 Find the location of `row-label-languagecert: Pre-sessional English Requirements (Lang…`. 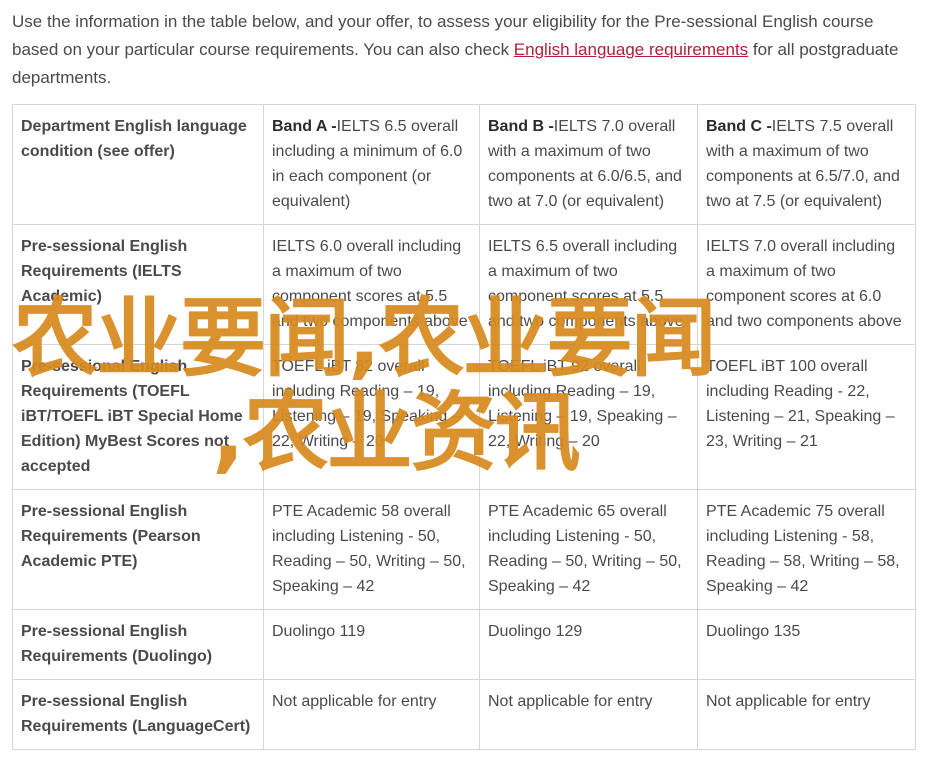

row-label-languagecert: Pre-sessional English Requirements (Lang… is located at coordinates (138, 714).